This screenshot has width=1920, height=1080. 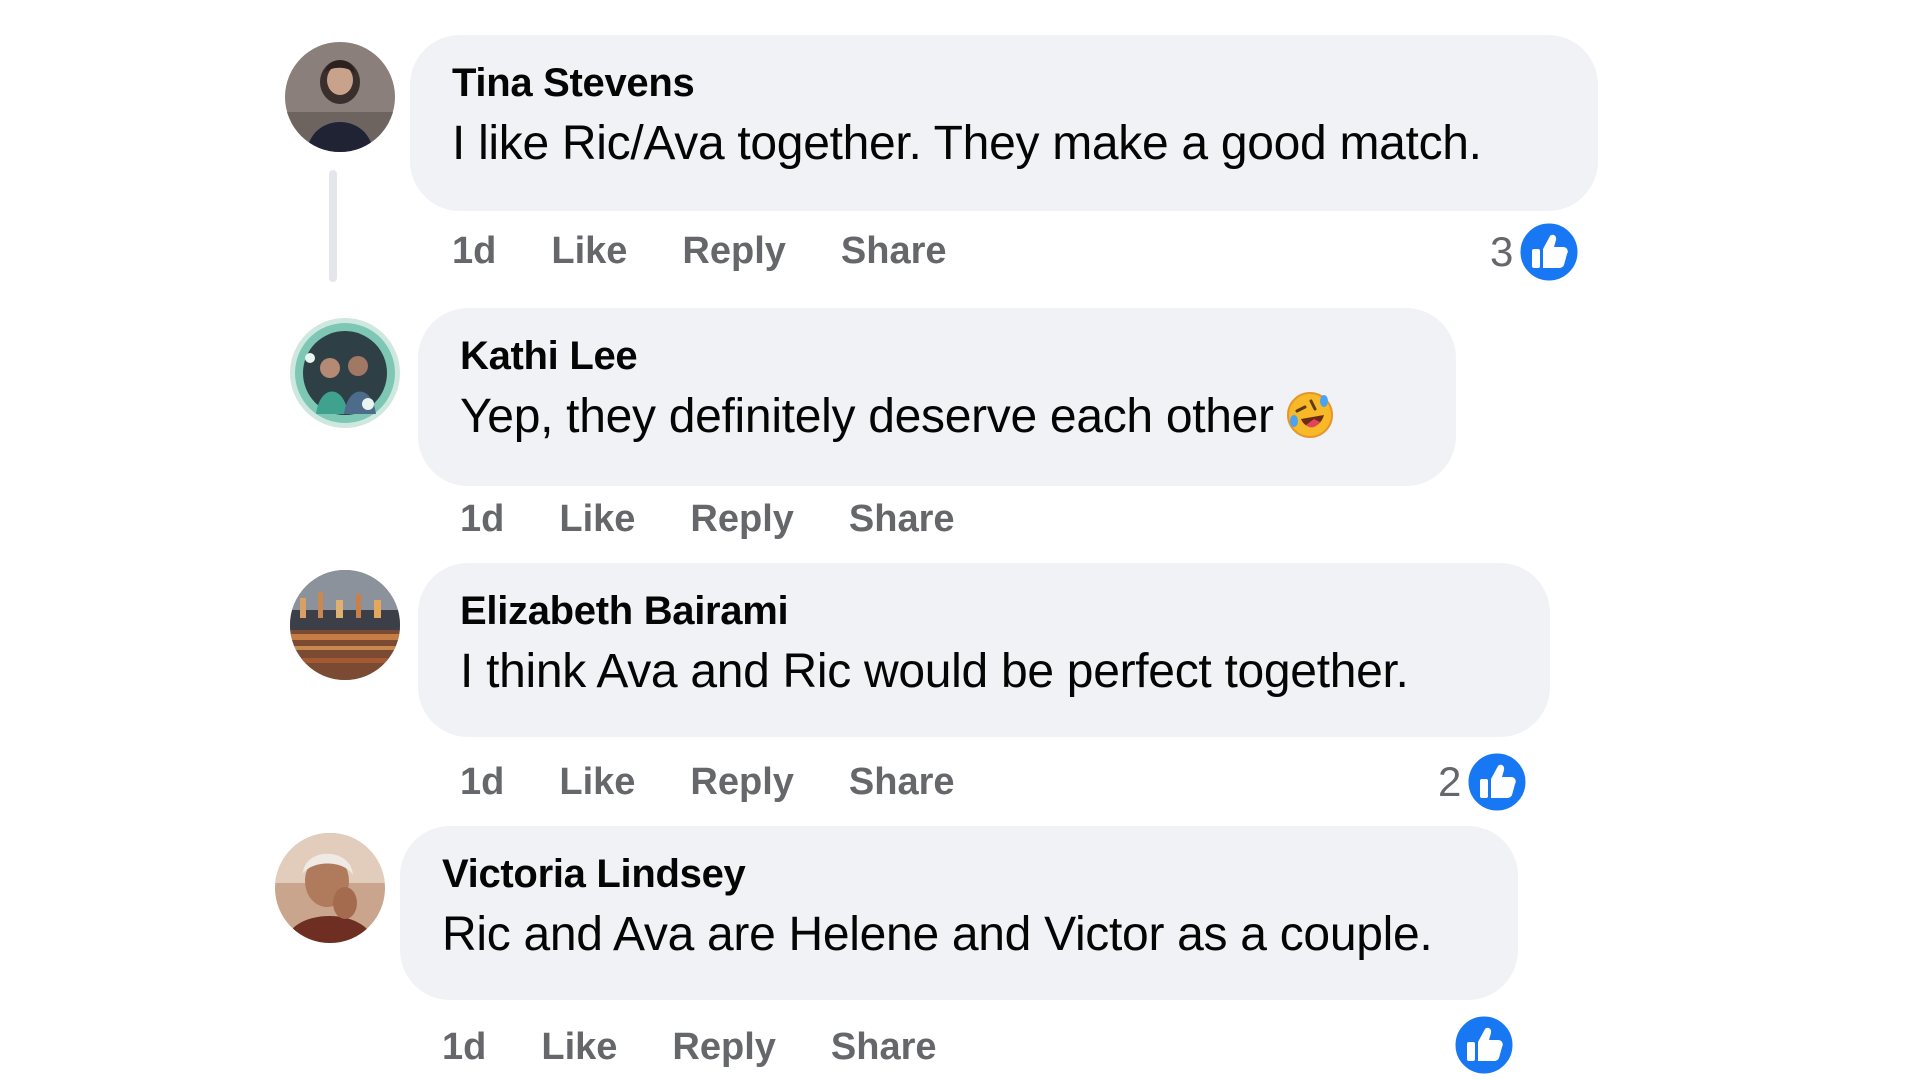 What do you see at coordinates (959, 874) in the screenshot?
I see `comment-author: Victoria Lindsey` at bounding box center [959, 874].